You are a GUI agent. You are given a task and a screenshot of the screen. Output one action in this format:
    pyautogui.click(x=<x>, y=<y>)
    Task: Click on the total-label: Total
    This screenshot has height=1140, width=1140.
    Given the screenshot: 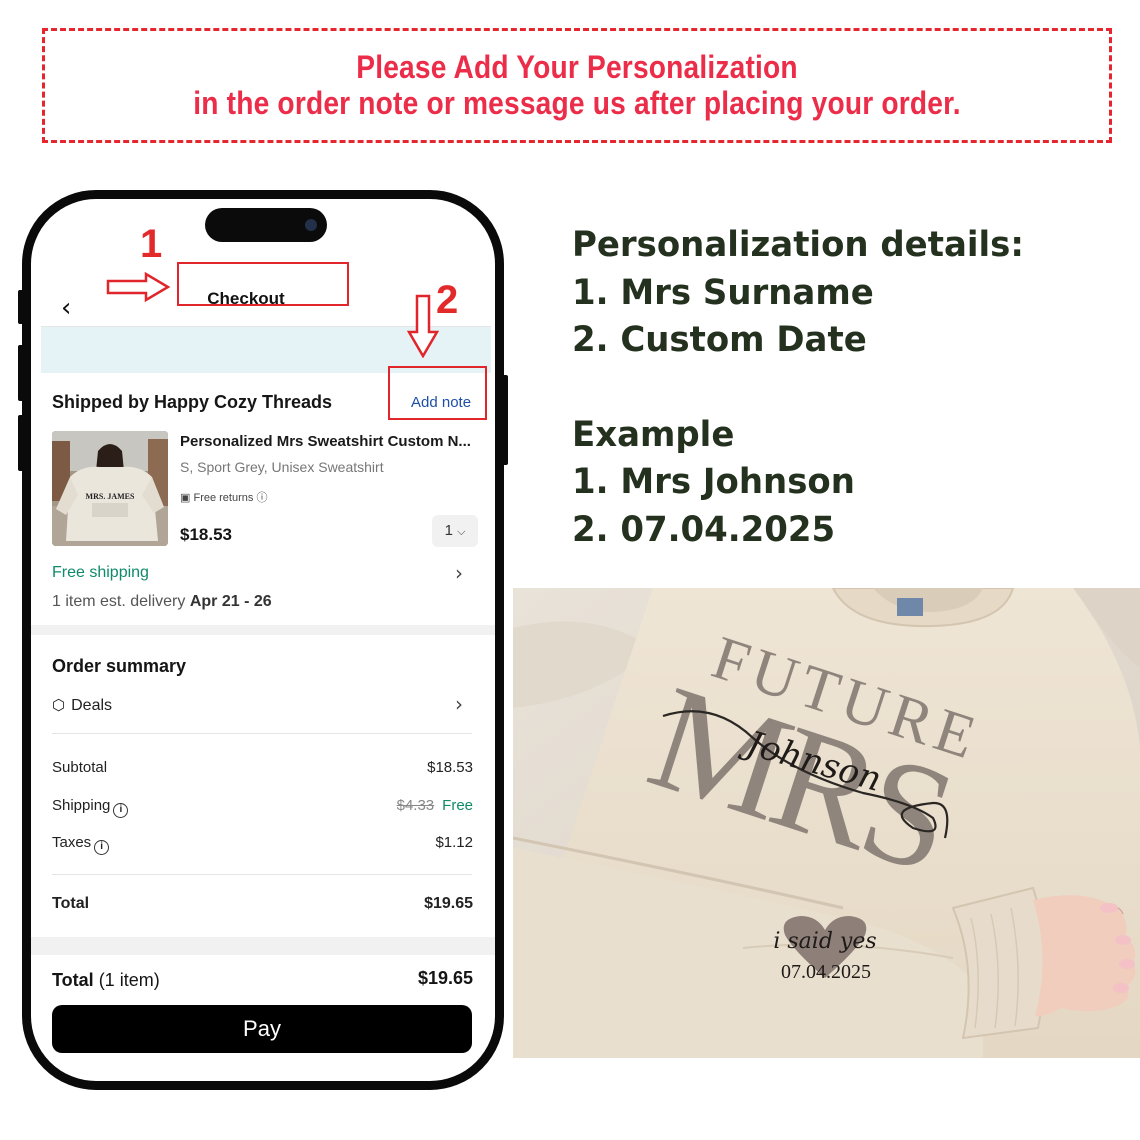 What is the action you would take?
    pyautogui.click(x=71, y=903)
    